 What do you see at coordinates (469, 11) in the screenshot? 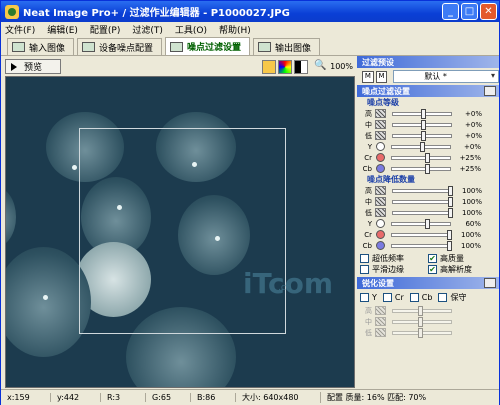
I see `maximize-button: □` at bounding box center [469, 11].